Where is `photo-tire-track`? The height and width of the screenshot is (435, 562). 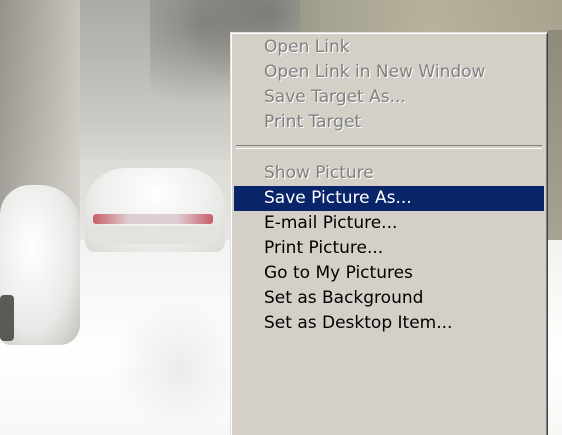
photo-tire-track is located at coordinates (180, 365).